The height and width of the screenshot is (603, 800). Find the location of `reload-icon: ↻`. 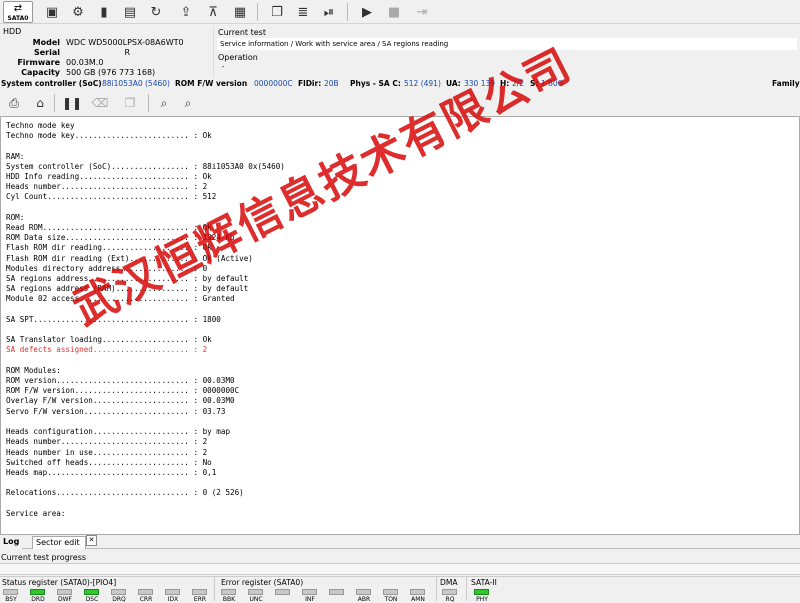

reload-icon: ↻ is located at coordinates (156, 12).